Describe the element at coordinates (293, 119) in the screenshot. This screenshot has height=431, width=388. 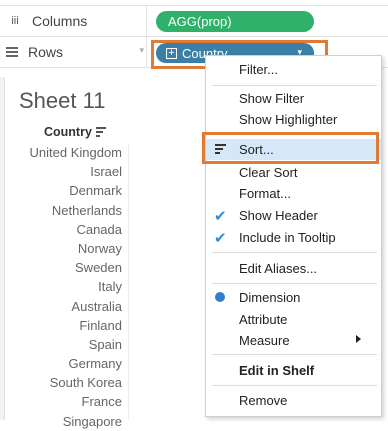
I see `menu-item-show-highlighter: Show Highlighter` at that location.